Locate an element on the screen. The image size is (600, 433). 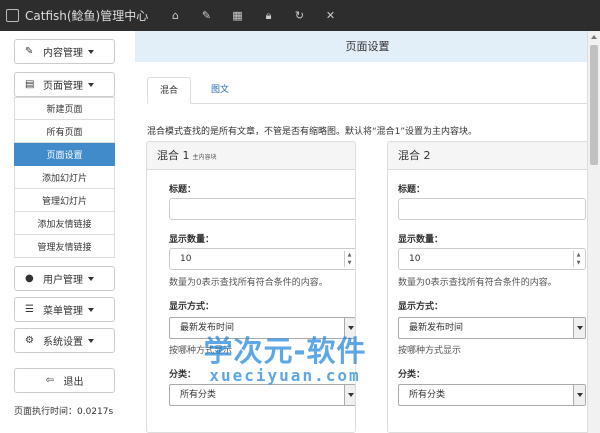
calculator-icon: ▦ is located at coordinates (237, 15).